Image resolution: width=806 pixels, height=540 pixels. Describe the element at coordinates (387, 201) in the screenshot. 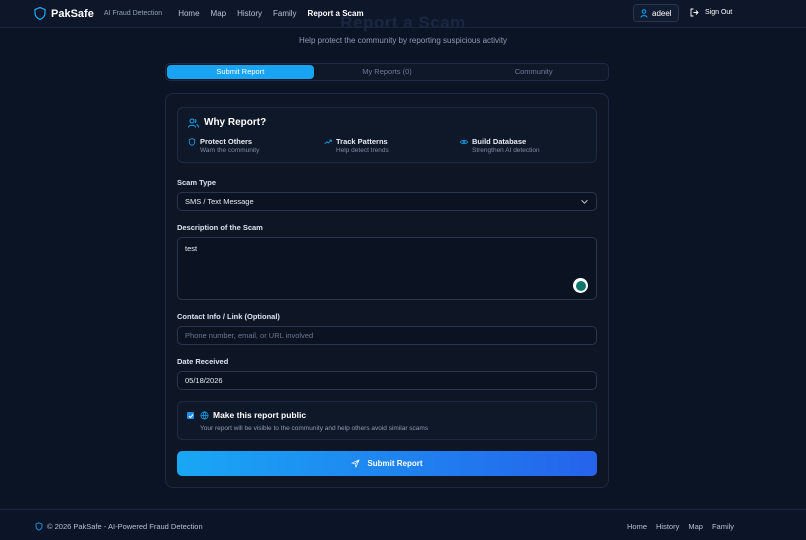

I see `scam-type-select: SMS / Text Message` at that location.